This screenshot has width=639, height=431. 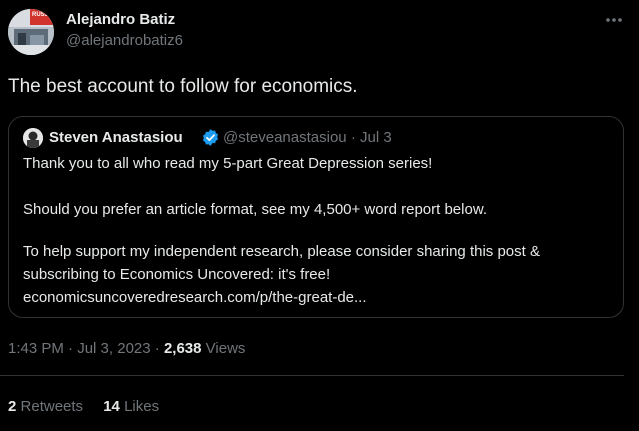 I want to click on likes-link: 14 Likes, so click(x=131, y=406).